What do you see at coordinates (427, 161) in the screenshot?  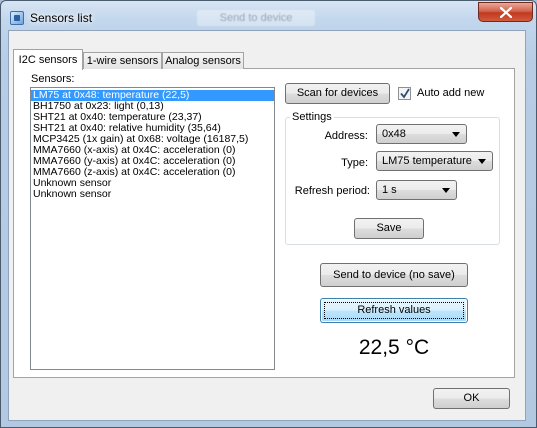 I see `type-value: LM75 temperature` at bounding box center [427, 161].